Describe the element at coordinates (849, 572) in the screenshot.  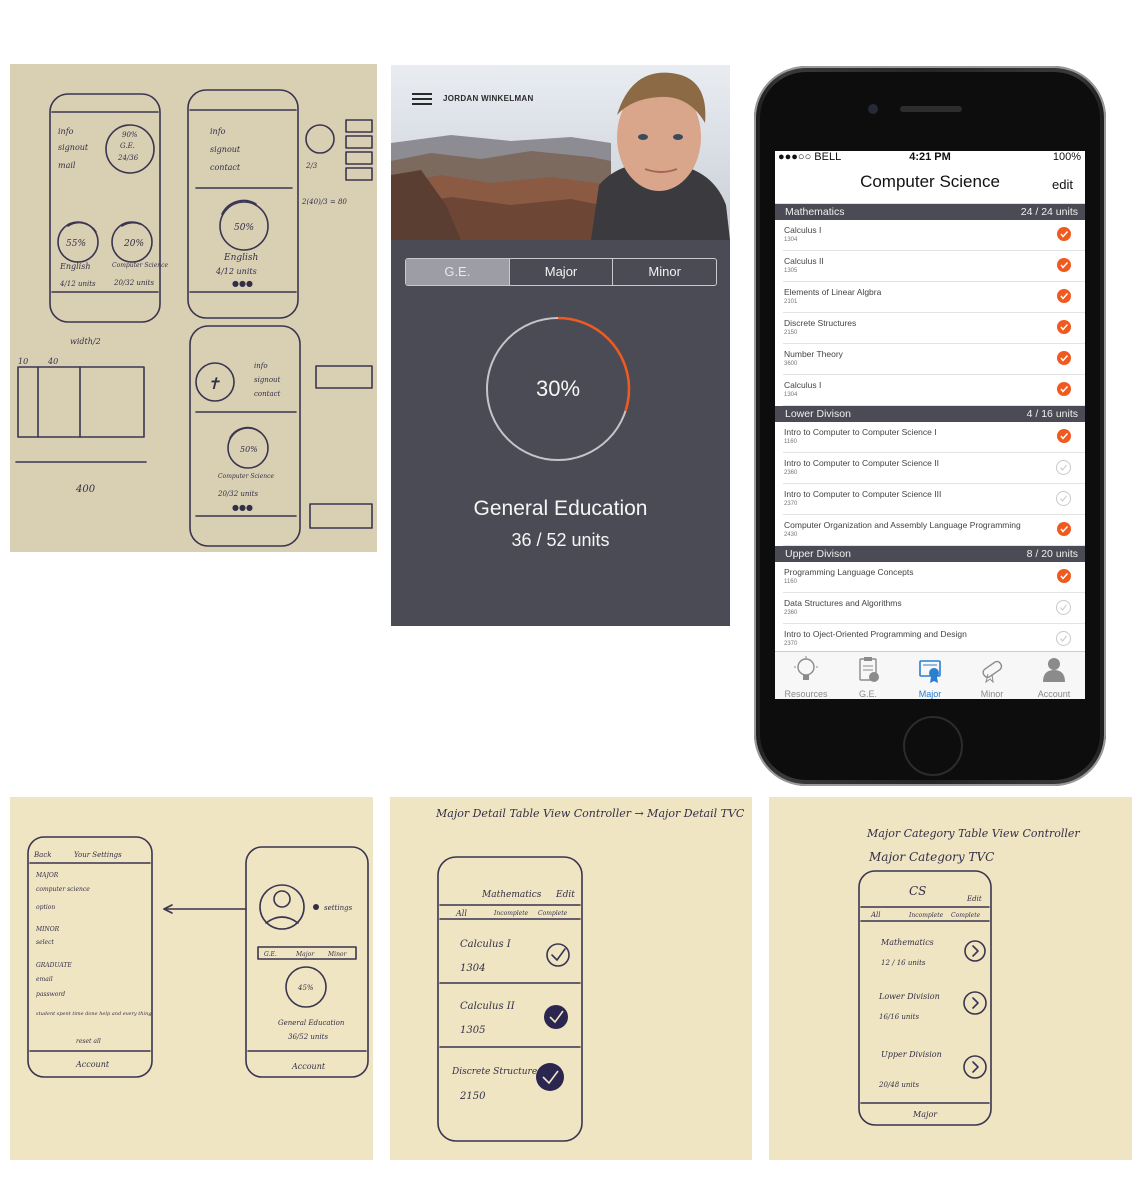
I see `course-title: Programming Language Concepts` at that location.